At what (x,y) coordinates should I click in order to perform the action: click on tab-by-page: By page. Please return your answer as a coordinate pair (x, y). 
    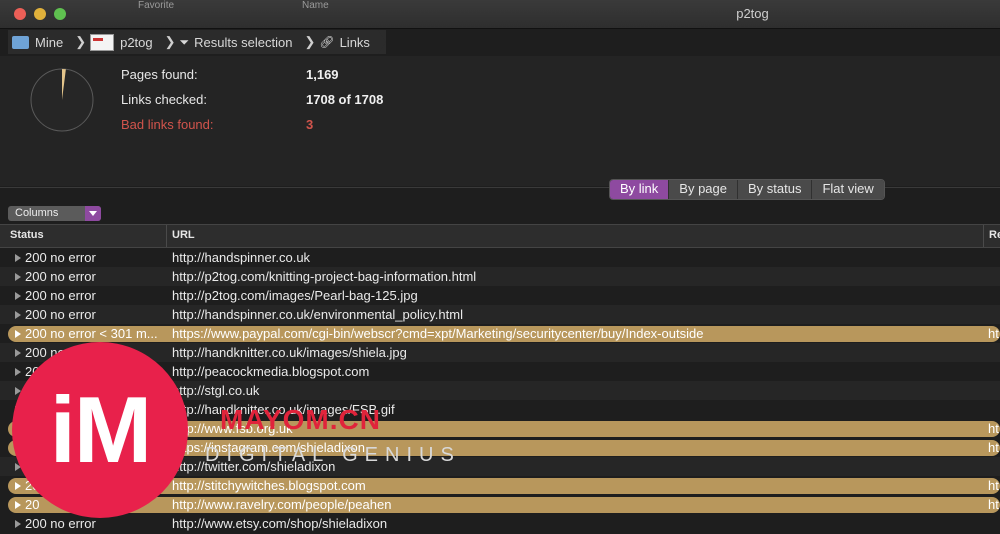
    Looking at the image, I should click on (703, 189).